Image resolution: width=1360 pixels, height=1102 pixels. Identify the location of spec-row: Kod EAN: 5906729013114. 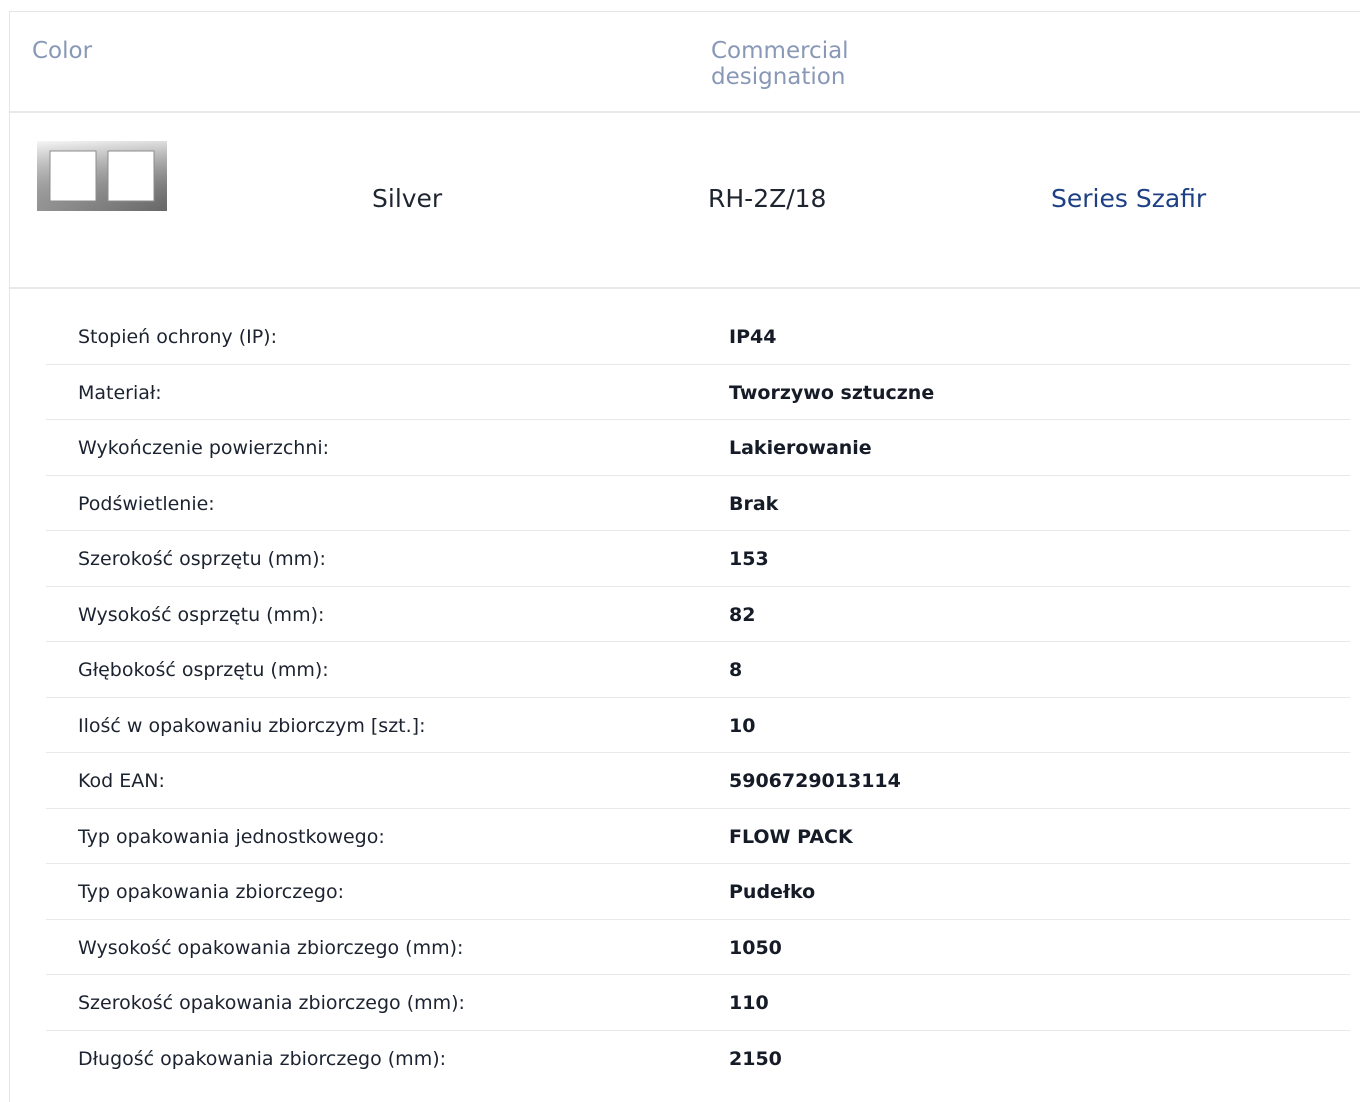
(698, 781).